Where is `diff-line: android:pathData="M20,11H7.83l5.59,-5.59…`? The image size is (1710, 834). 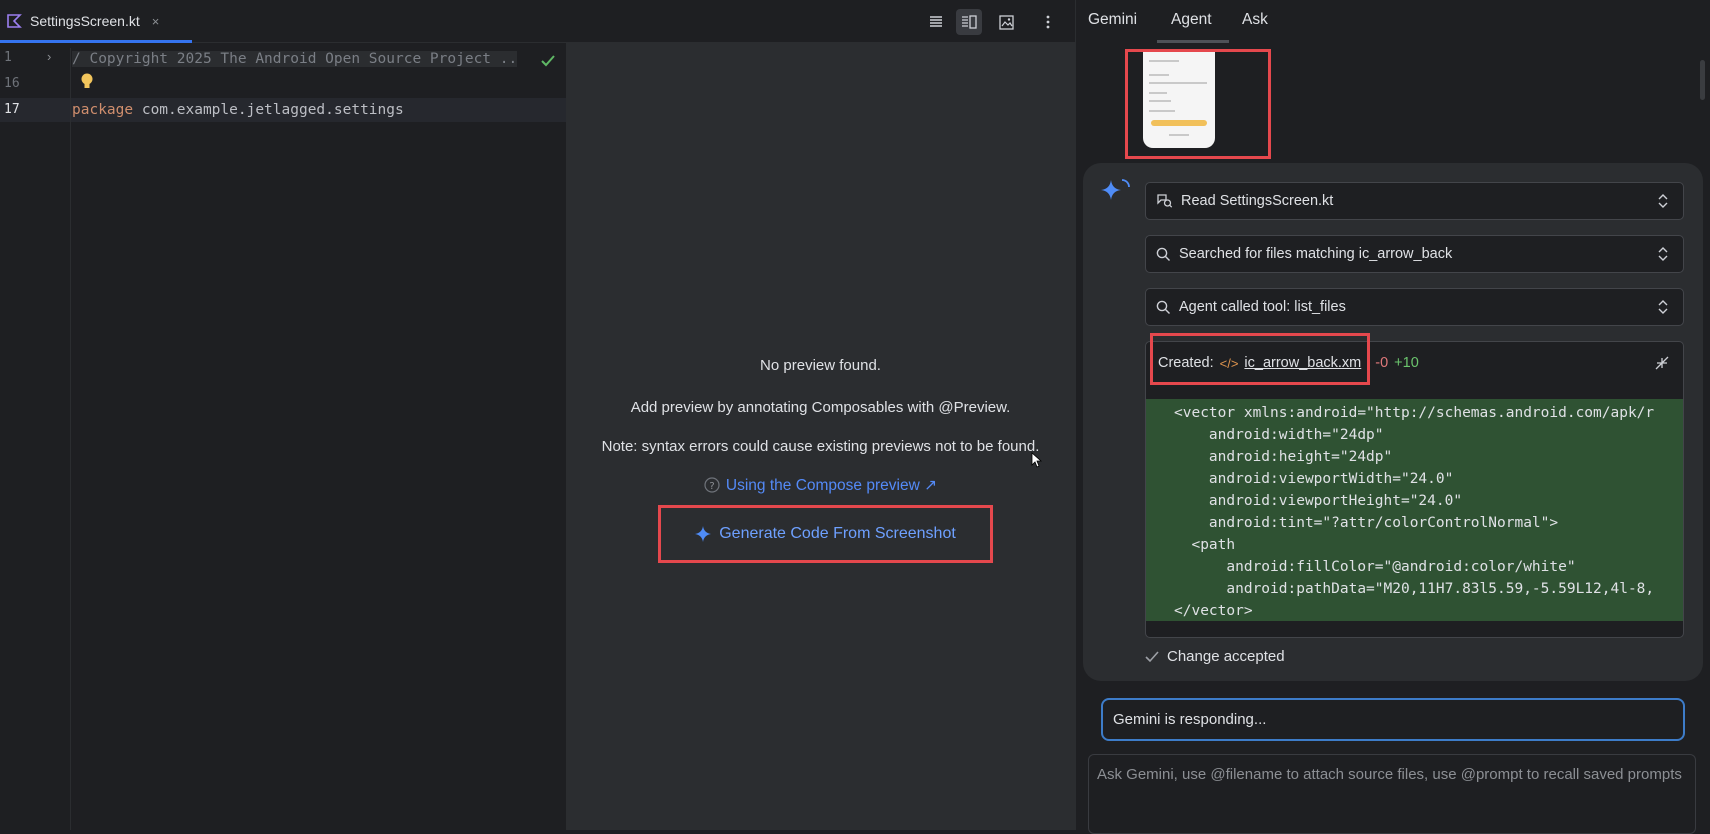 diff-line: android:pathData="M20,11H7.83l5.59,-5.59… is located at coordinates (1414, 589).